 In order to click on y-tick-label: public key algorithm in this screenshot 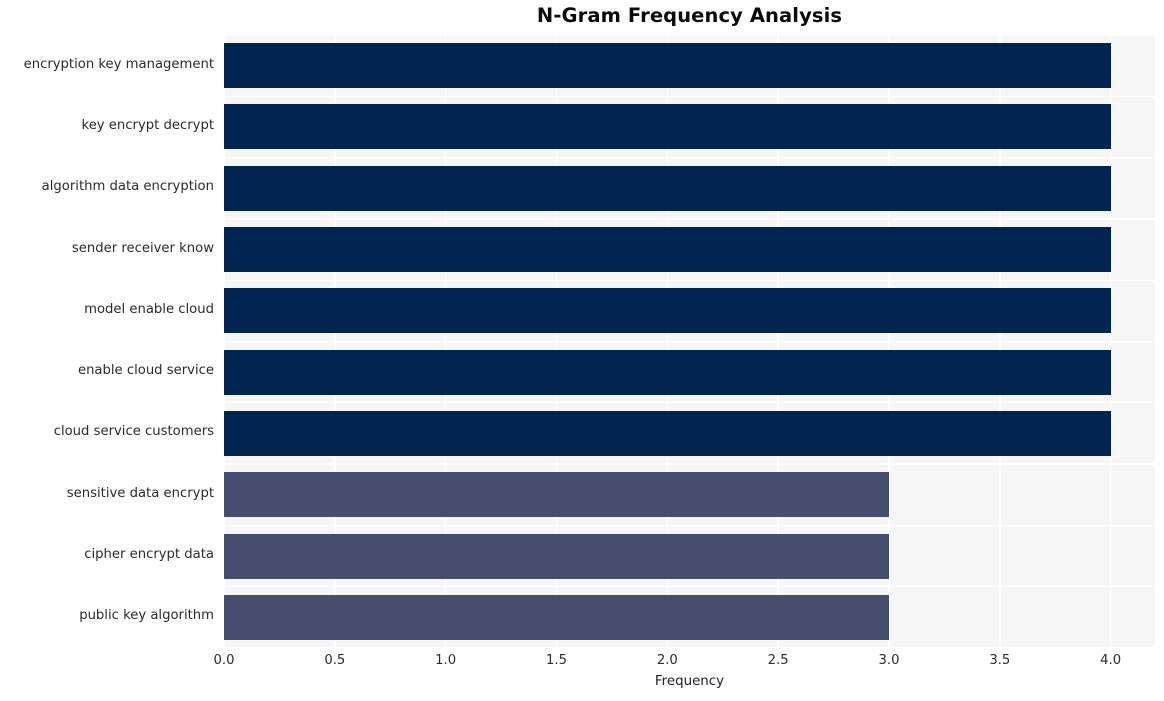, I will do `click(146, 616)`.